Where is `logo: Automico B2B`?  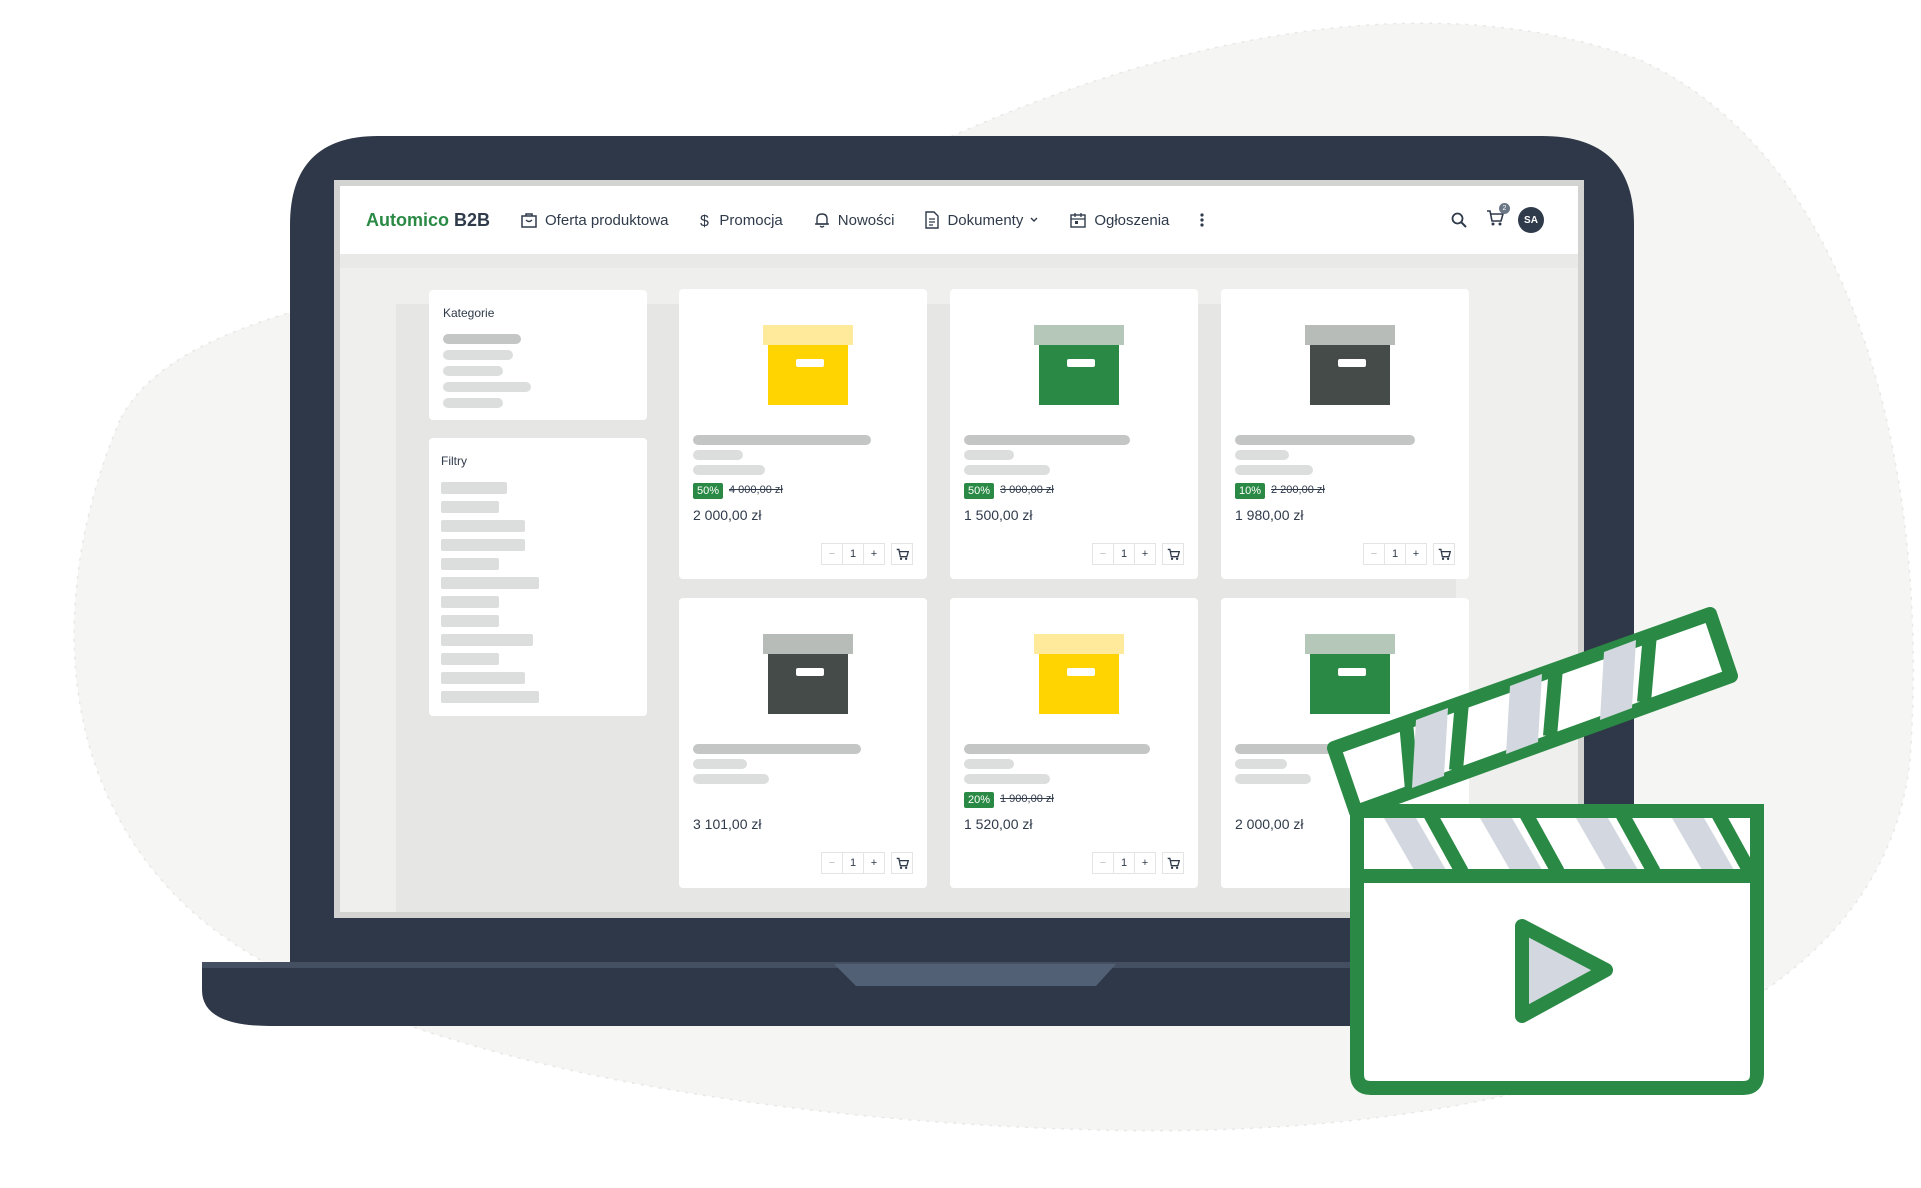
logo: Automico B2B is located at coordinates (428, 220).